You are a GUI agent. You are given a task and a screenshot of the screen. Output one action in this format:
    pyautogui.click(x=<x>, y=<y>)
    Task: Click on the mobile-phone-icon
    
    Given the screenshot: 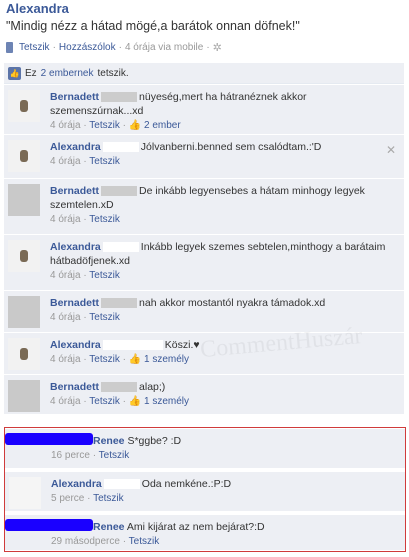 What is the action you would take?
    pyautogui.click(x=9, y=47)
    